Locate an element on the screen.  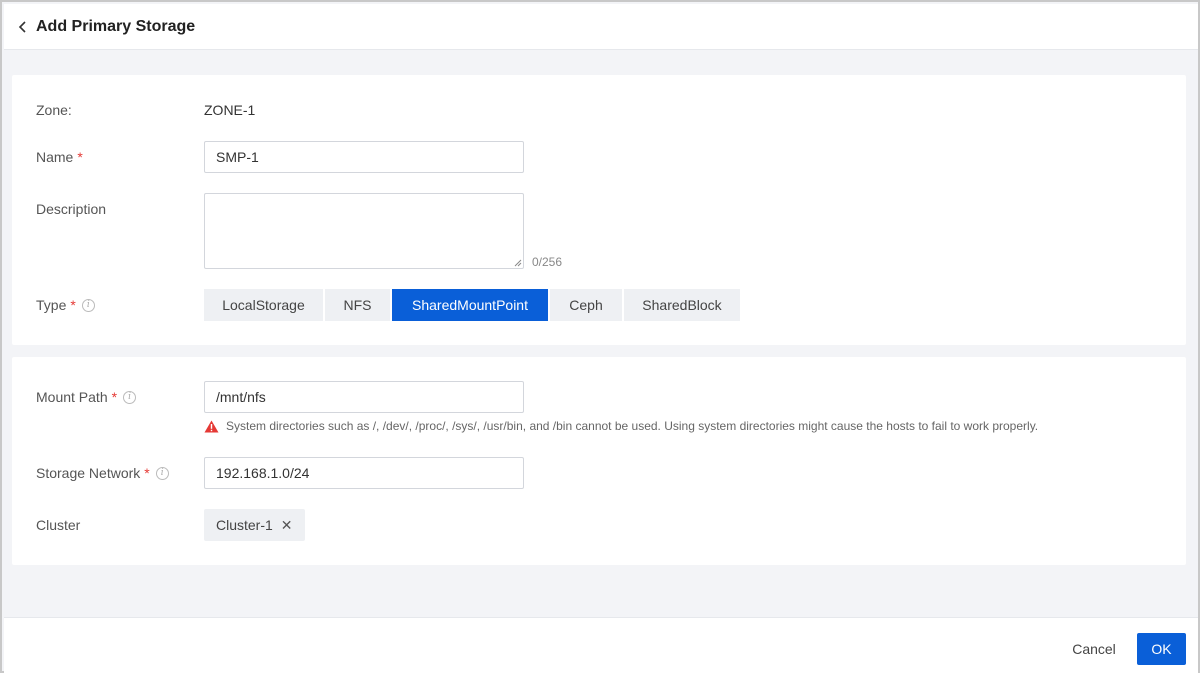
description-textarea is located at coordinates (364, 231).